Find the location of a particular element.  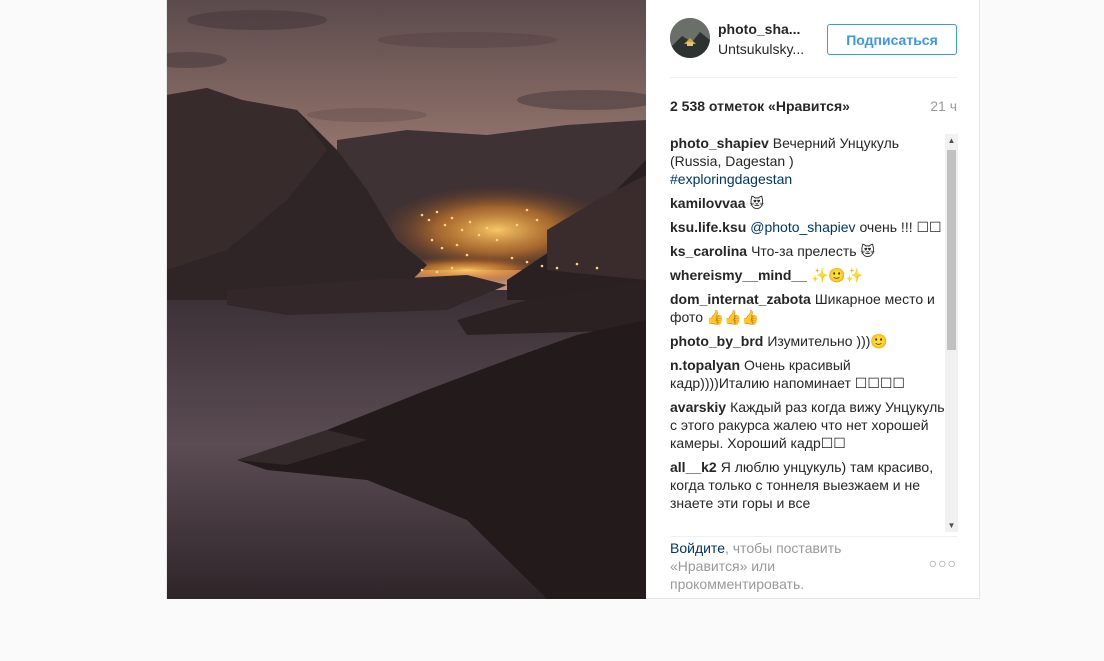

comment-text: Что-за прелесть 😻 is located at coordinates (813, 251).